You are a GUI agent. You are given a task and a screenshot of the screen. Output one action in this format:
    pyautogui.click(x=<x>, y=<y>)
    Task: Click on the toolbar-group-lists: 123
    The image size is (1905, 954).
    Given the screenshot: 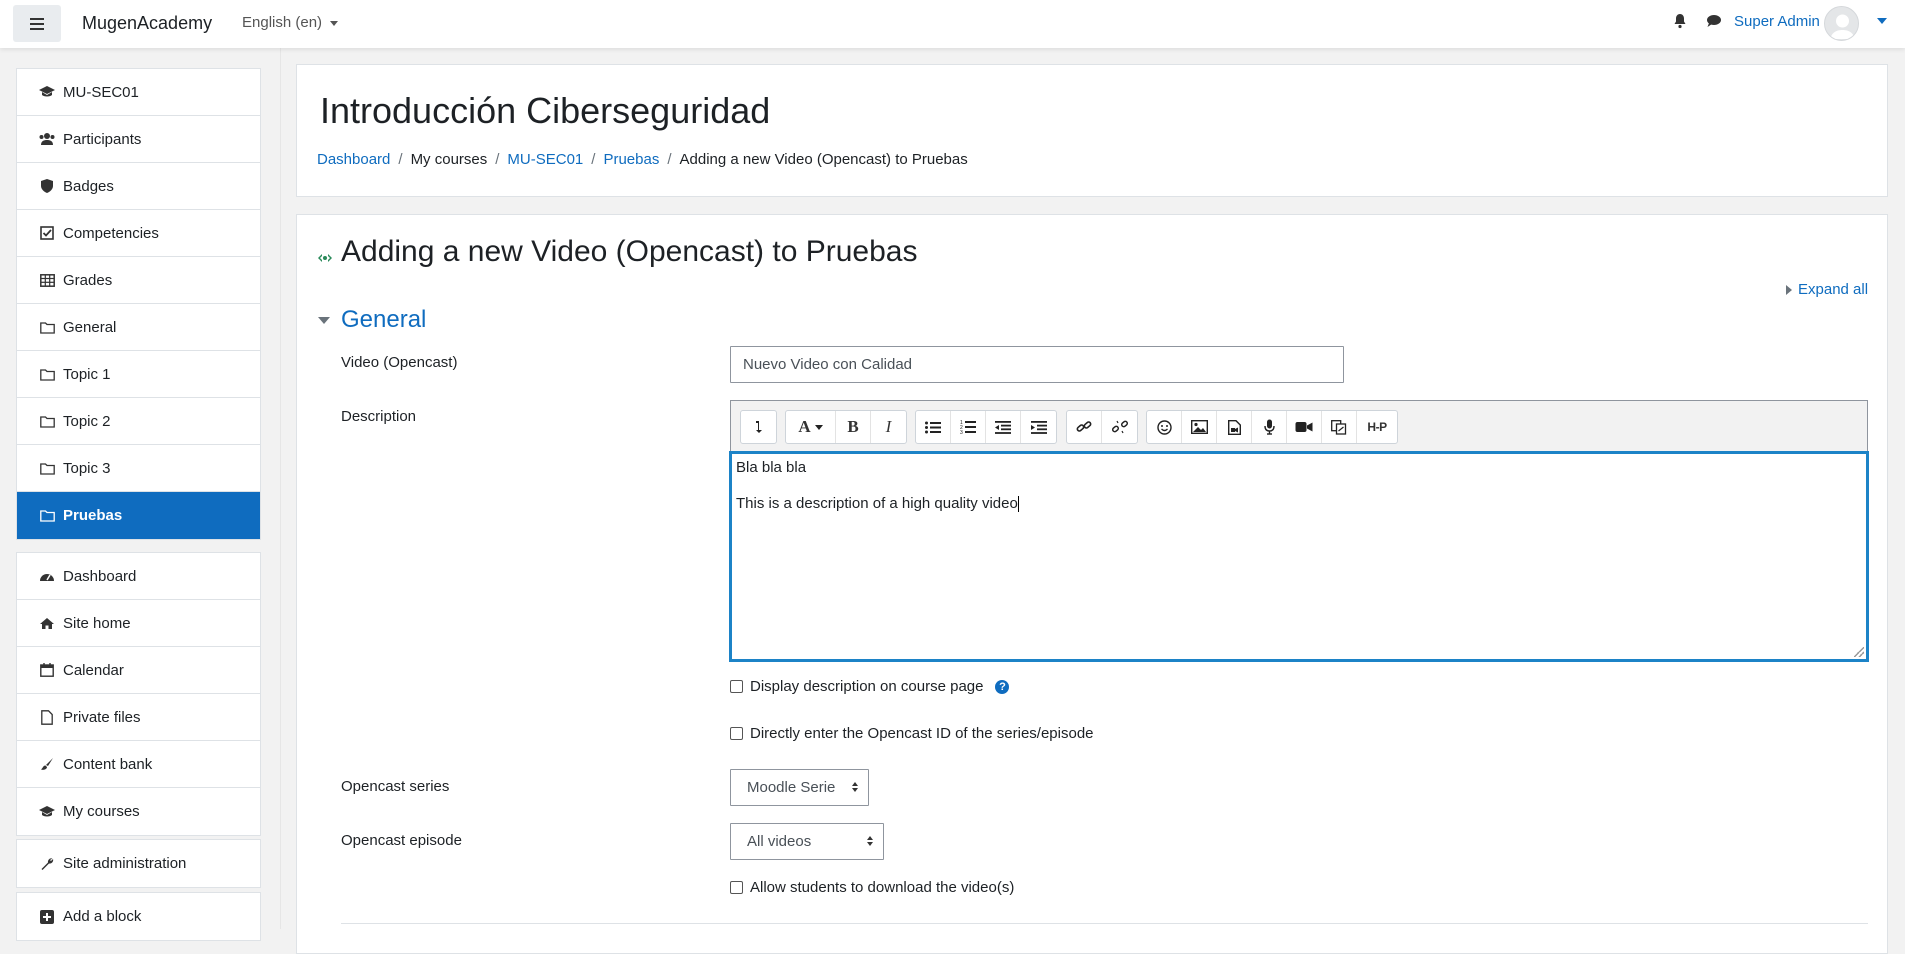 What is the action you would take?
    pyautogui.click(x=986, y=427)
    